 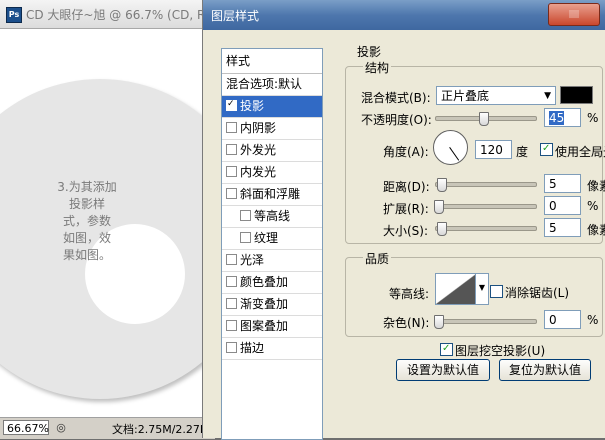 I want to click on style-item: 图案叠加, so click(x=272, y=327).